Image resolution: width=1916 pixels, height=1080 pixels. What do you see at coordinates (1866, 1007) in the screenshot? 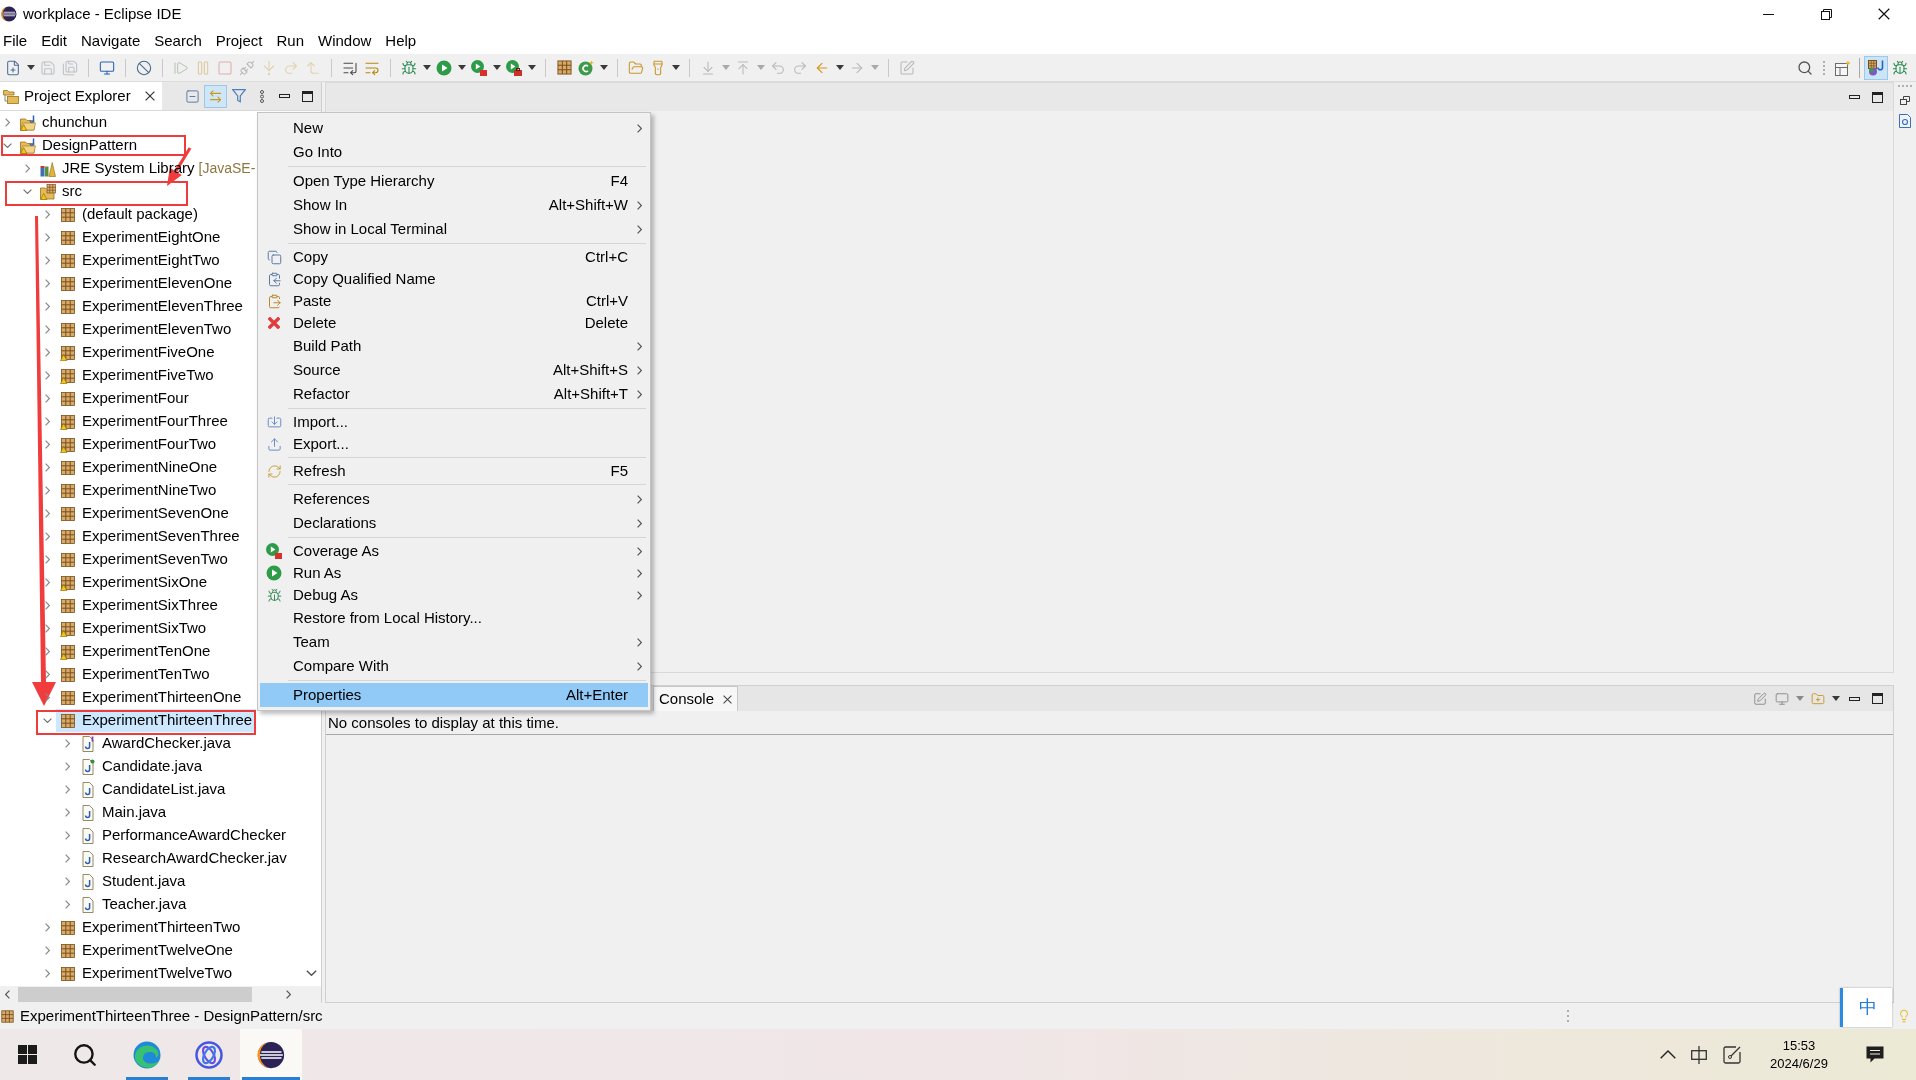
I see `ime-indicator: 中` at bounding box center [1866, 1007].